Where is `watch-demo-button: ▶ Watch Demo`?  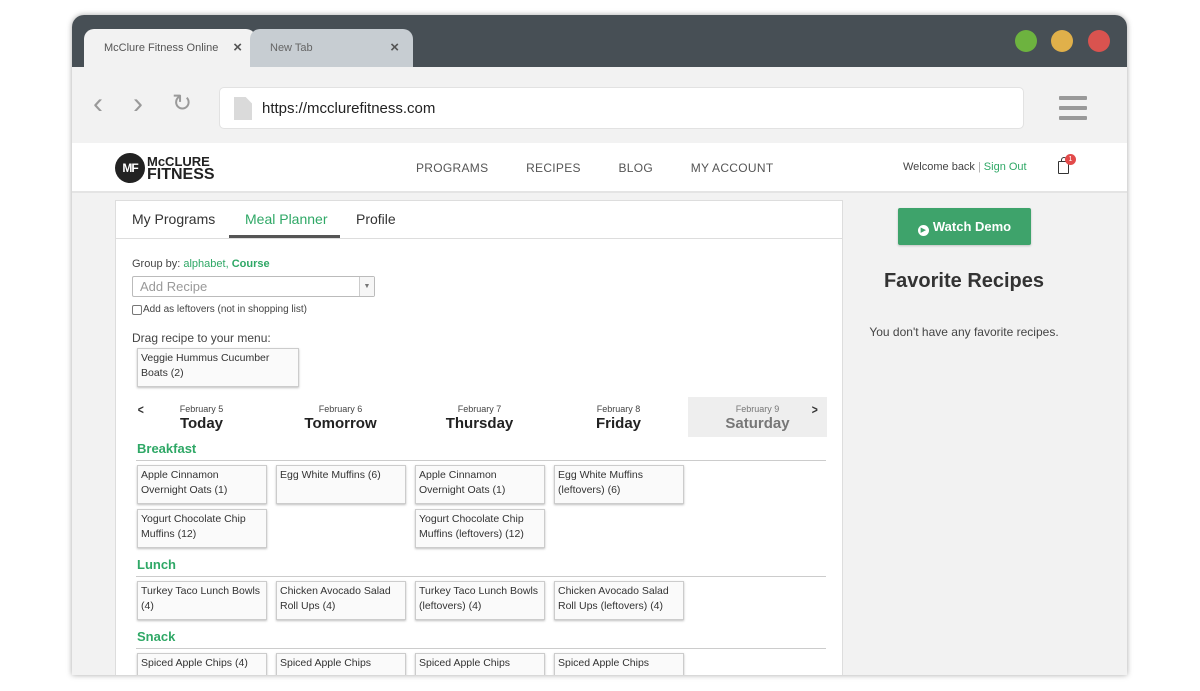
watch-demo-button: ▶ Watch Demo is located at coordinates (964, 226).